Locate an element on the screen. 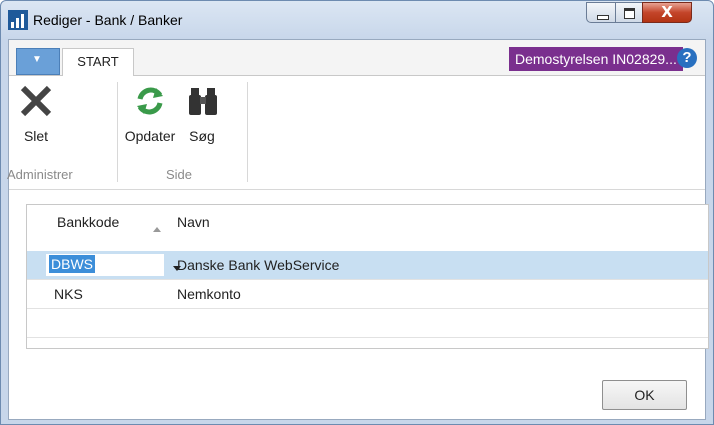 The image size is (714, 425). tab-start: START is located at coordinates (98, 62).